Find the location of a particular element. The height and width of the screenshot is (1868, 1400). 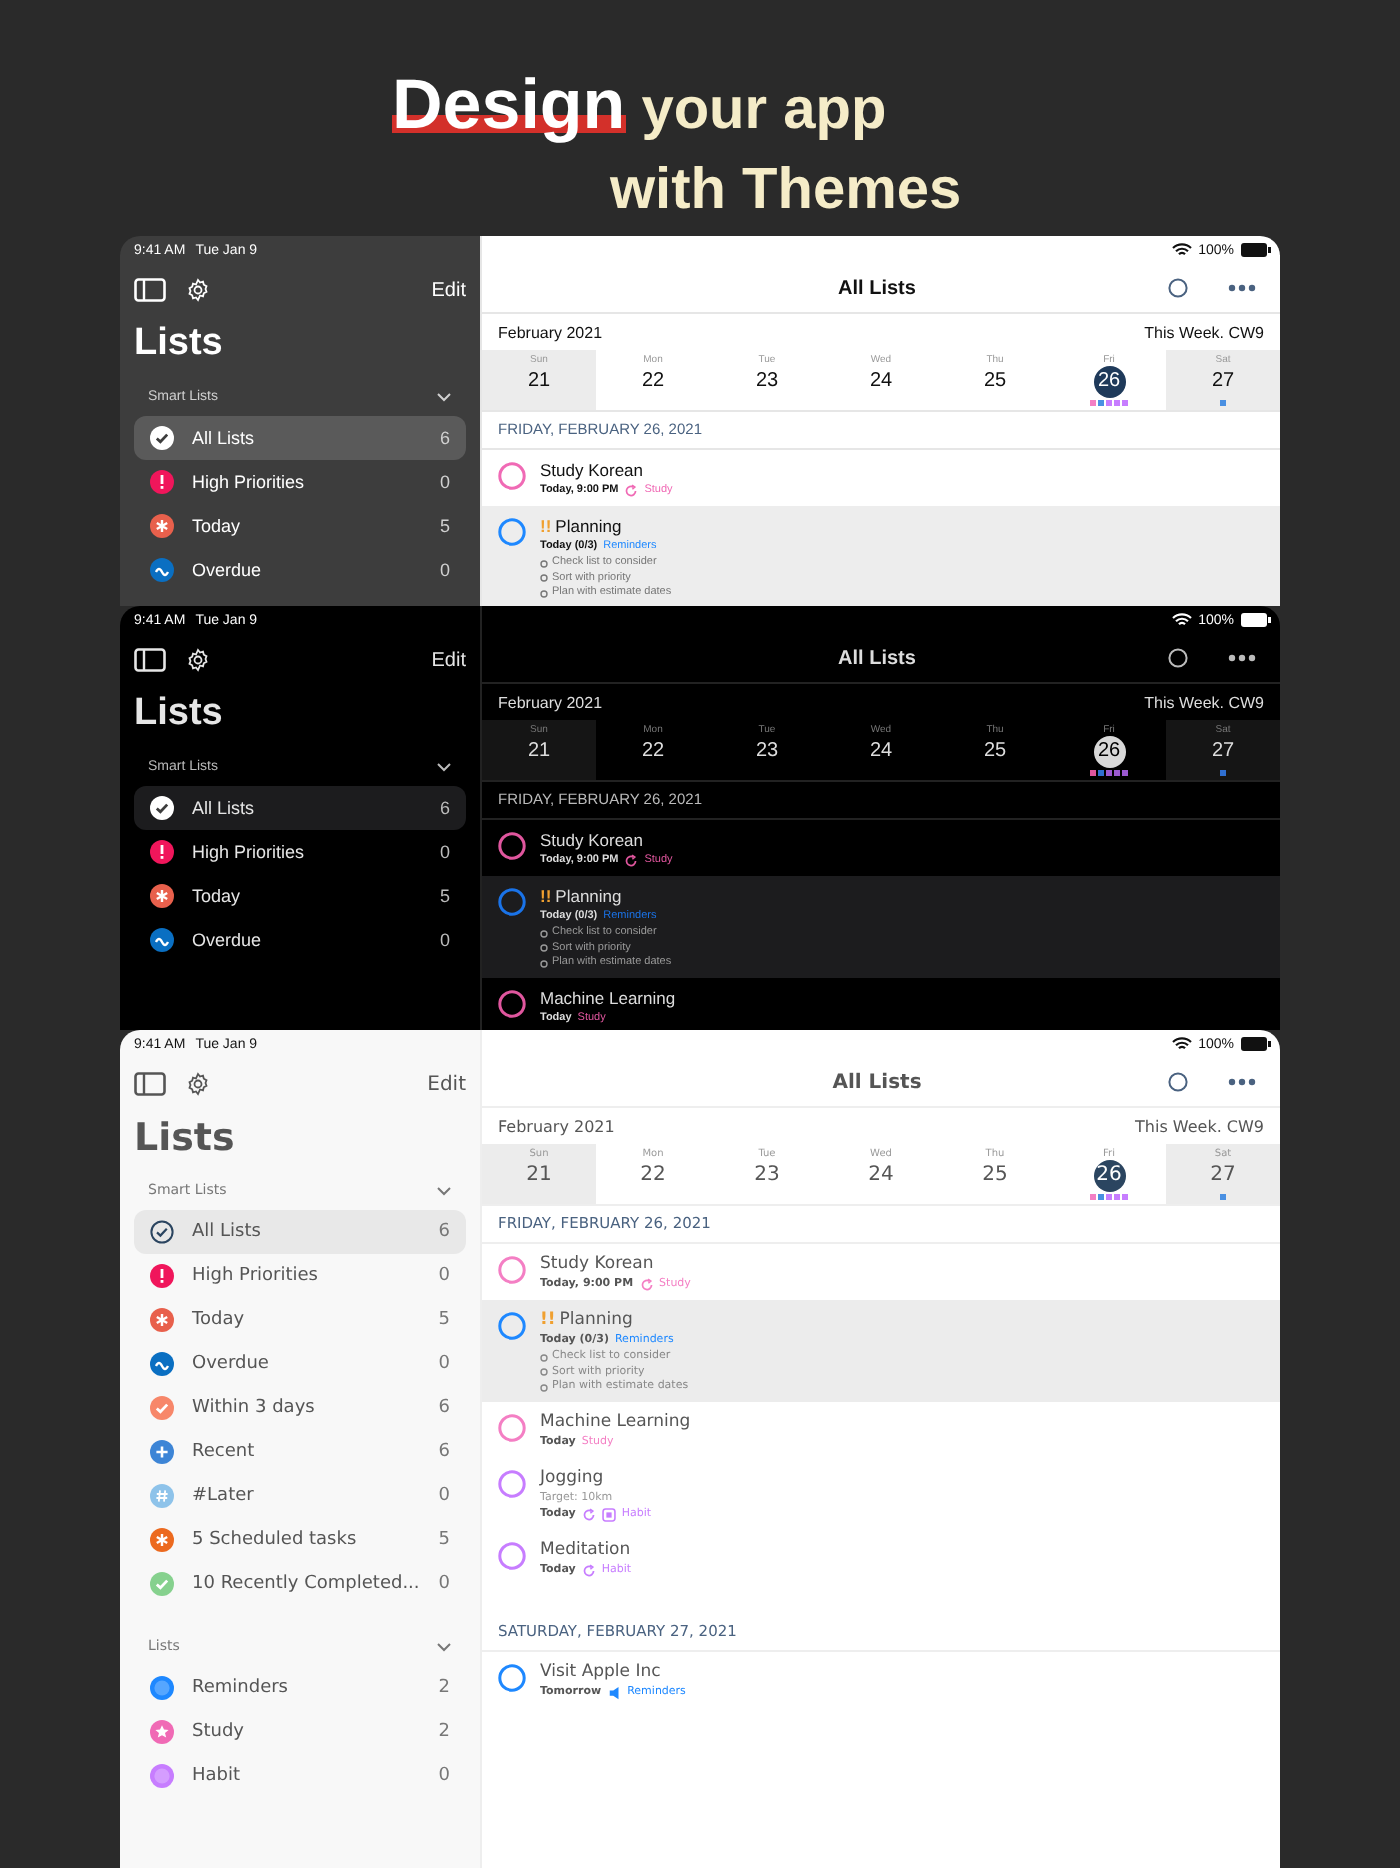

view-title: All Lists is located at coordinates (877, 288).